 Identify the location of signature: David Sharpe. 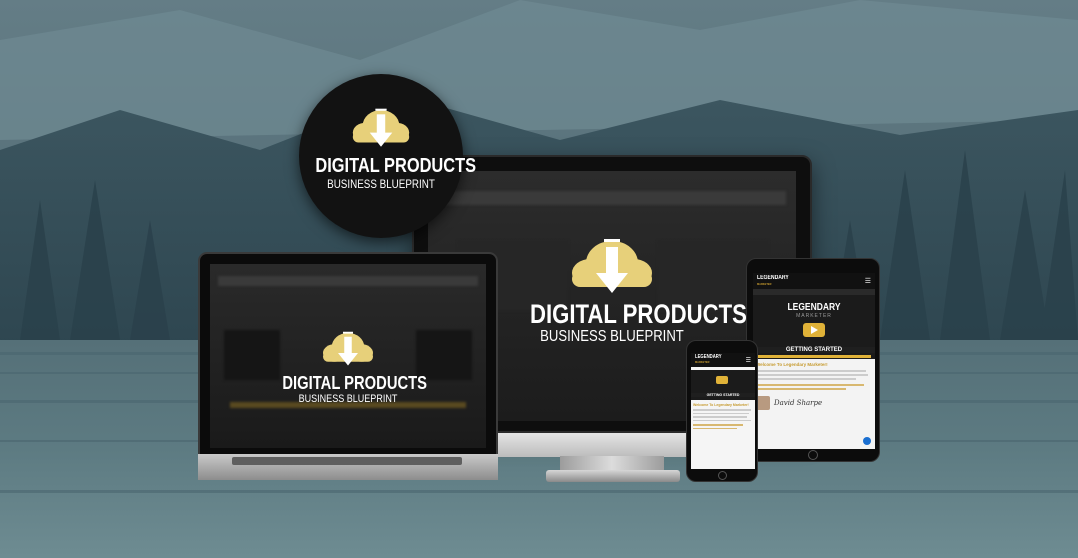
(798, 403).